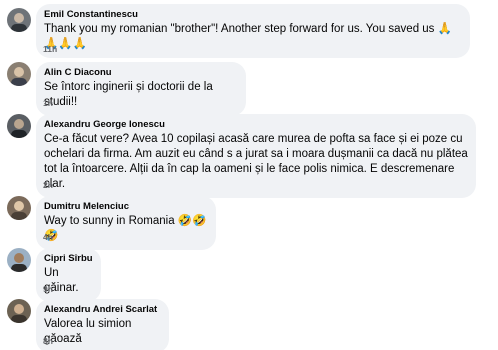  I want to click on comment-timestamp: 9h, so click(48, 289).